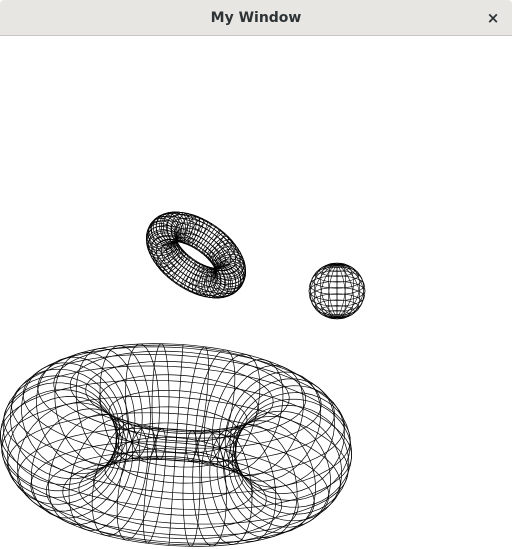 The image size is (512, 549). Describe the element at coordinates (337, 291) in the screenshot. I see `sphere-wireframe` at that location.